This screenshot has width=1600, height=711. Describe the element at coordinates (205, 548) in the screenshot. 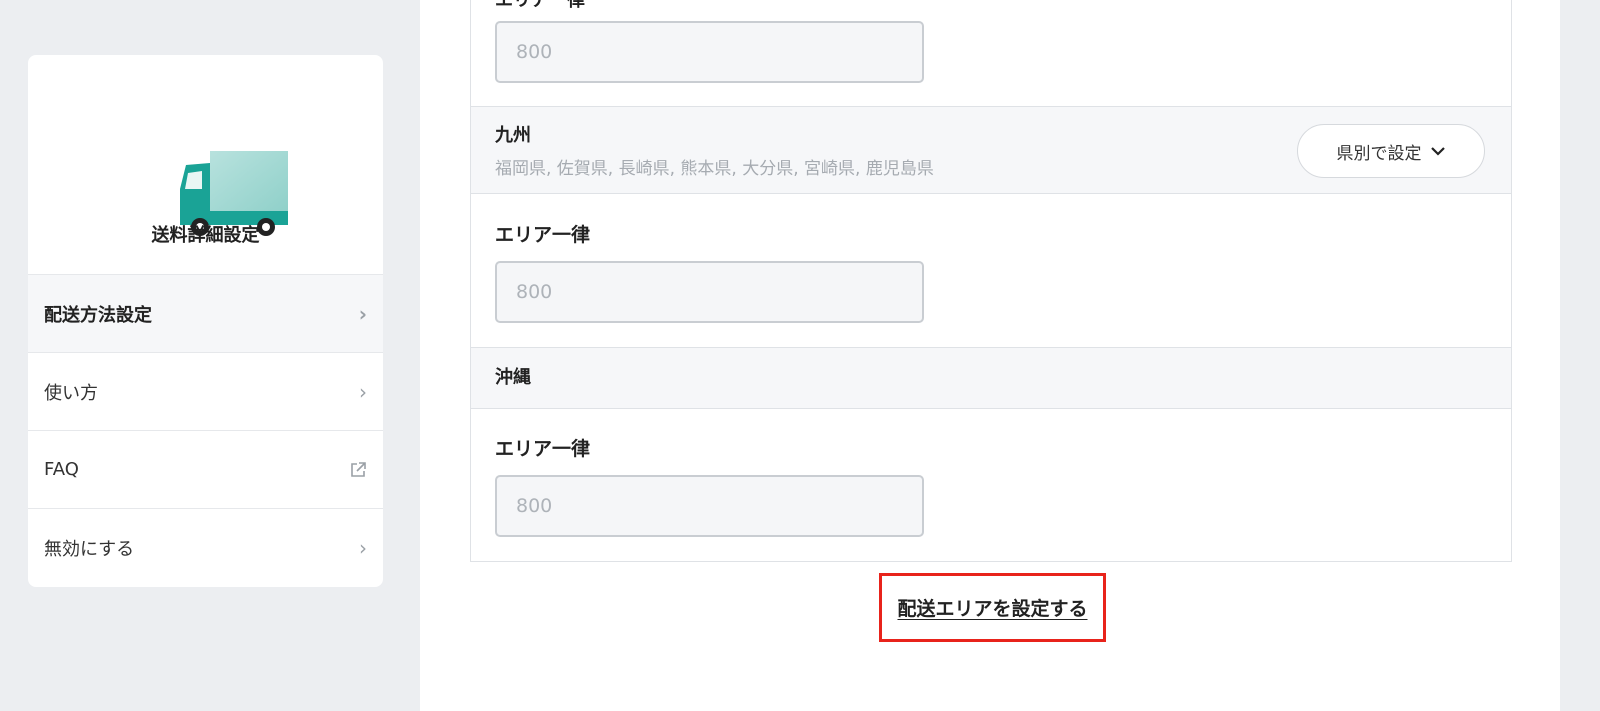

I see `sidebar-item-disable: 無効にする ›` at that location.